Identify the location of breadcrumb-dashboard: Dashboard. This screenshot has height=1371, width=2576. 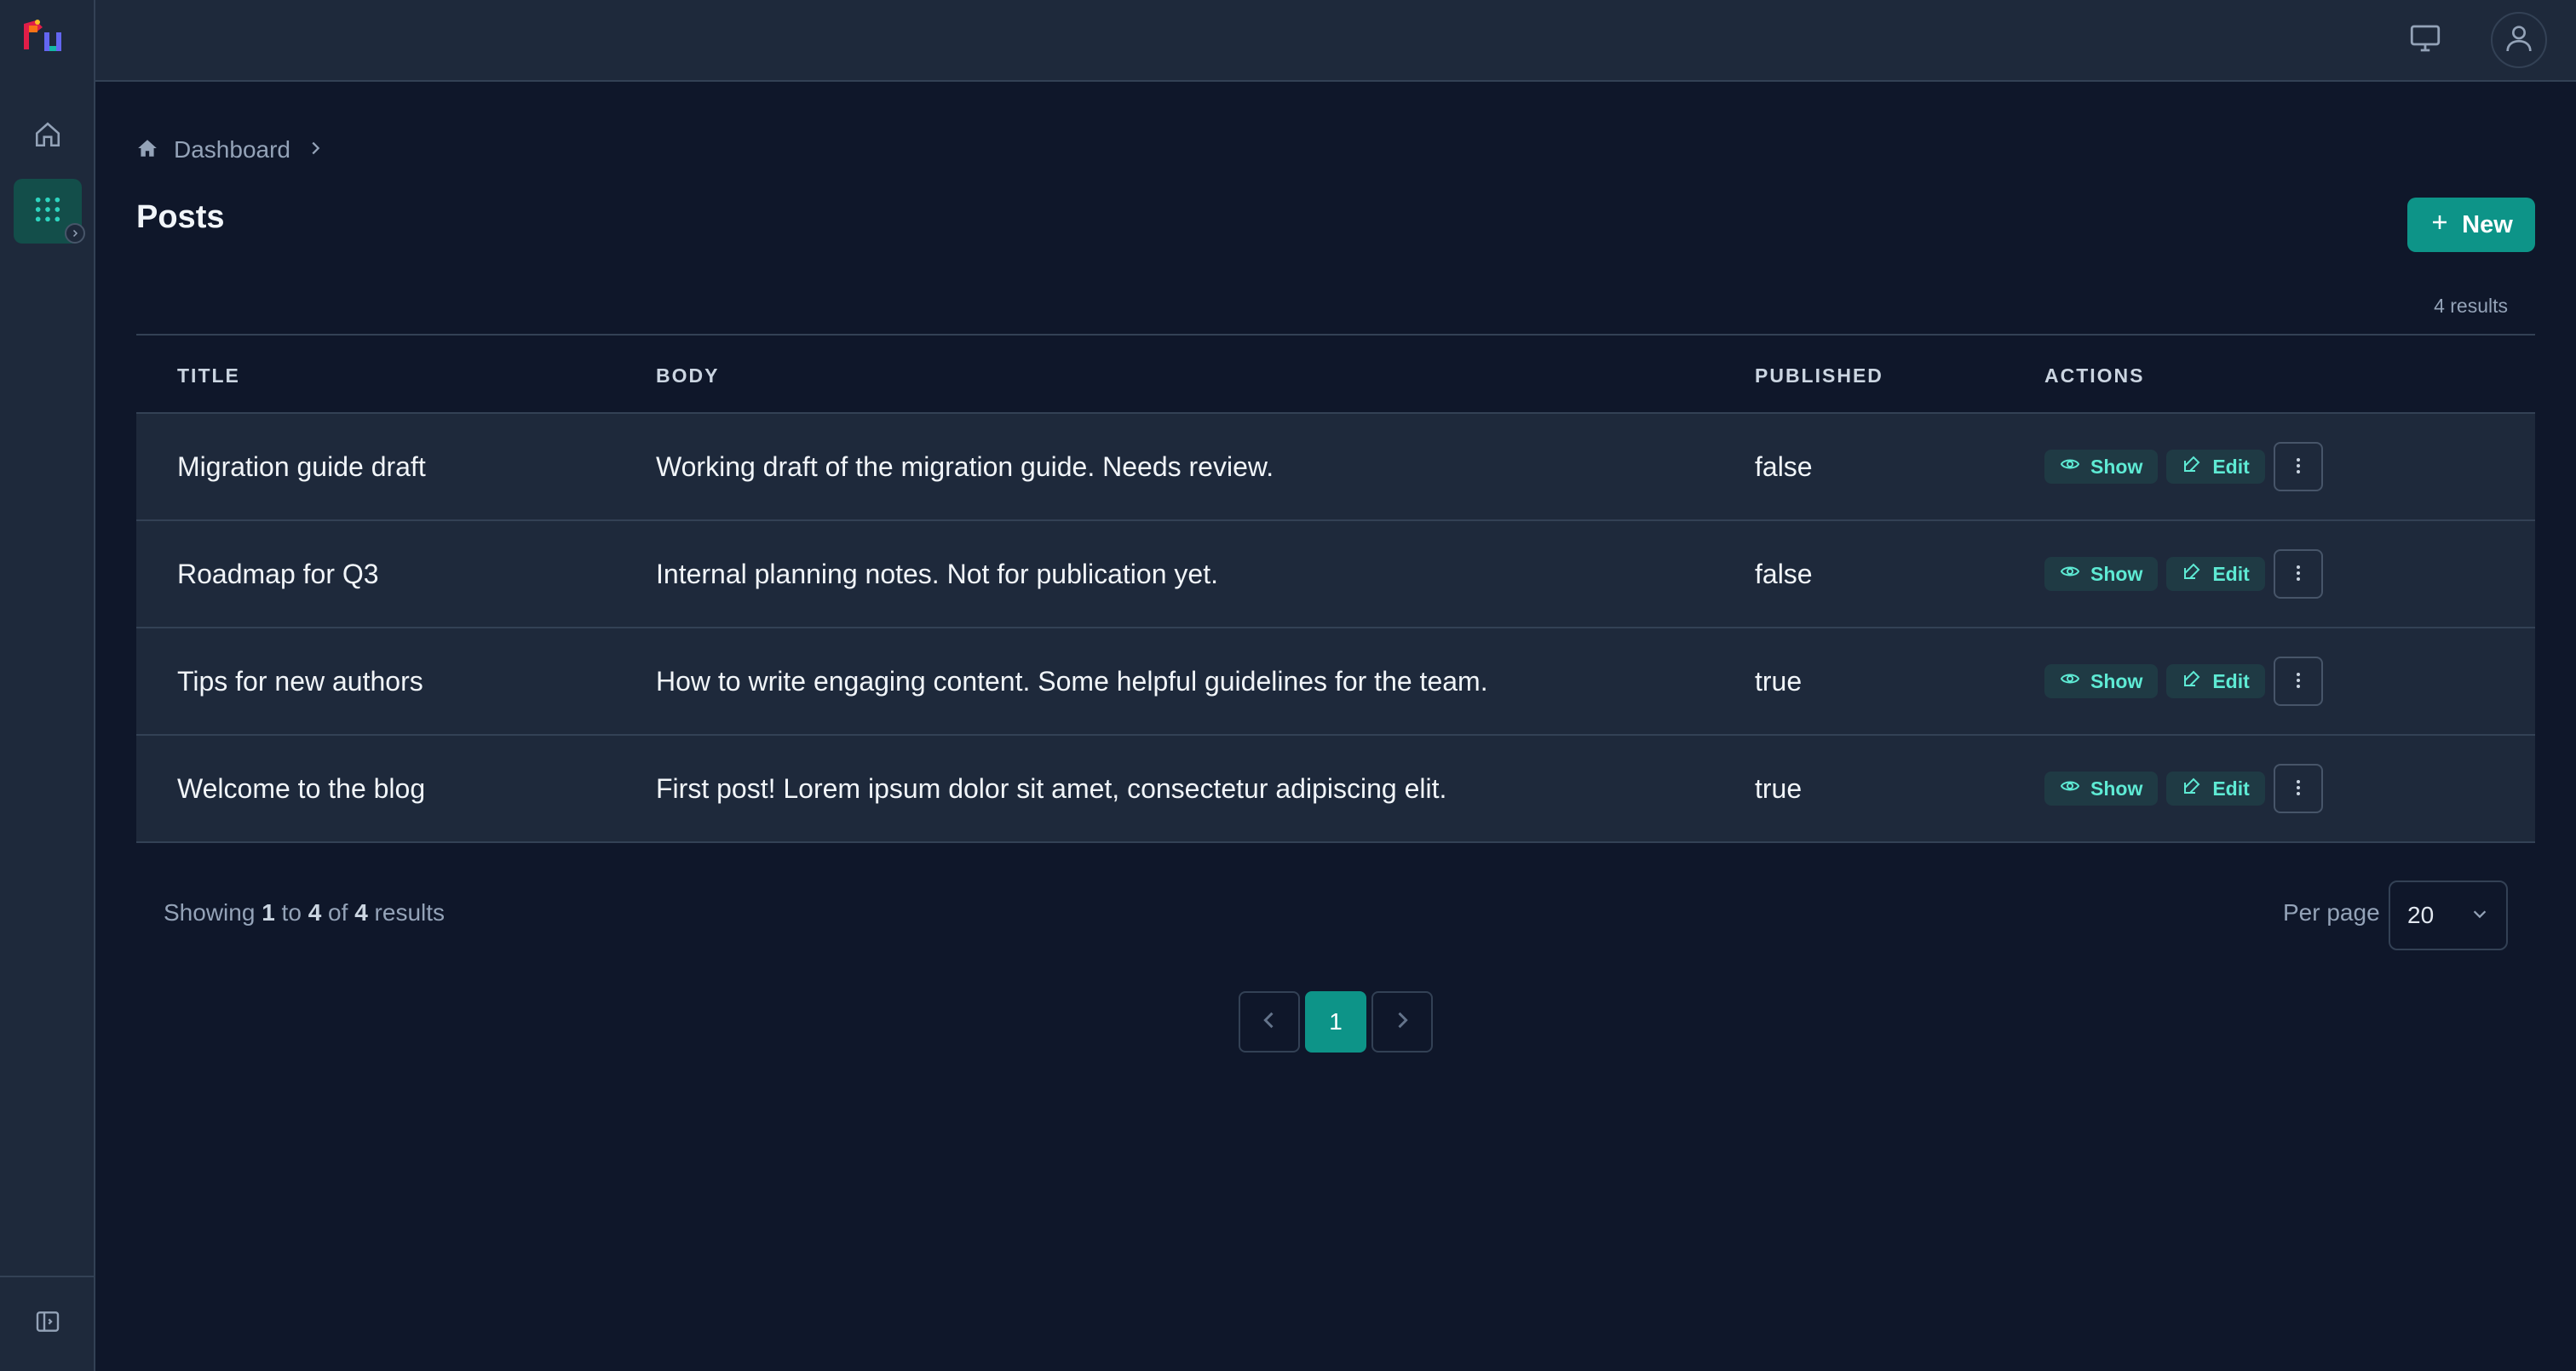
(232, 149).